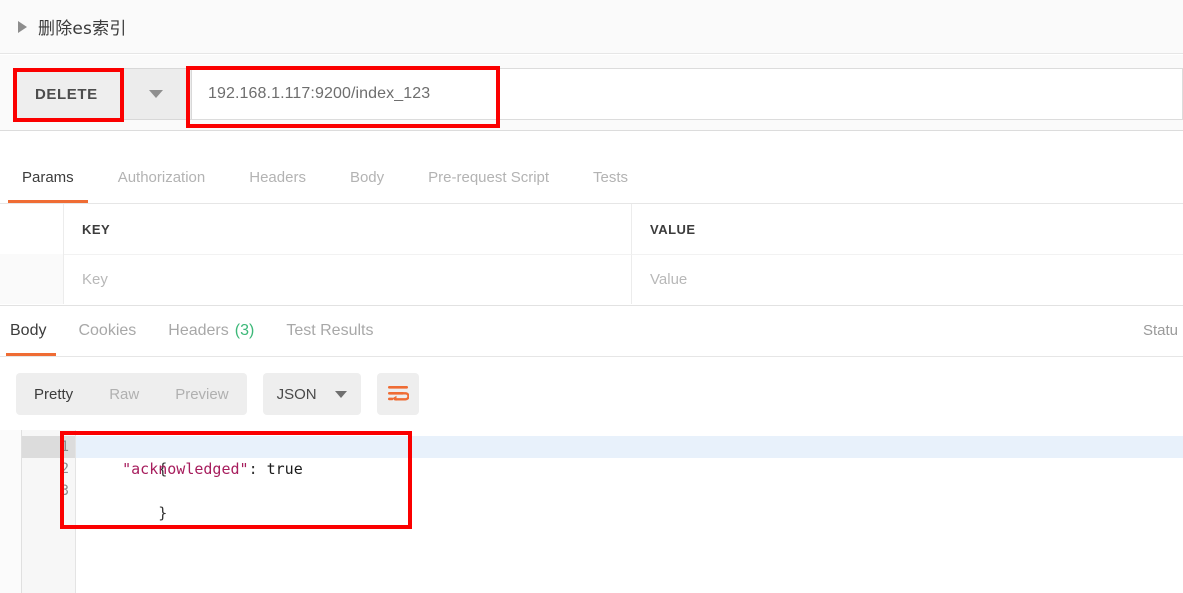 Image resolution: width=1183 pixels, height=593 pixels. What do you see at coordinates (163, 513) in the screenshot?
I see `code-line-3-text: }` at bounding box center [163, 513].